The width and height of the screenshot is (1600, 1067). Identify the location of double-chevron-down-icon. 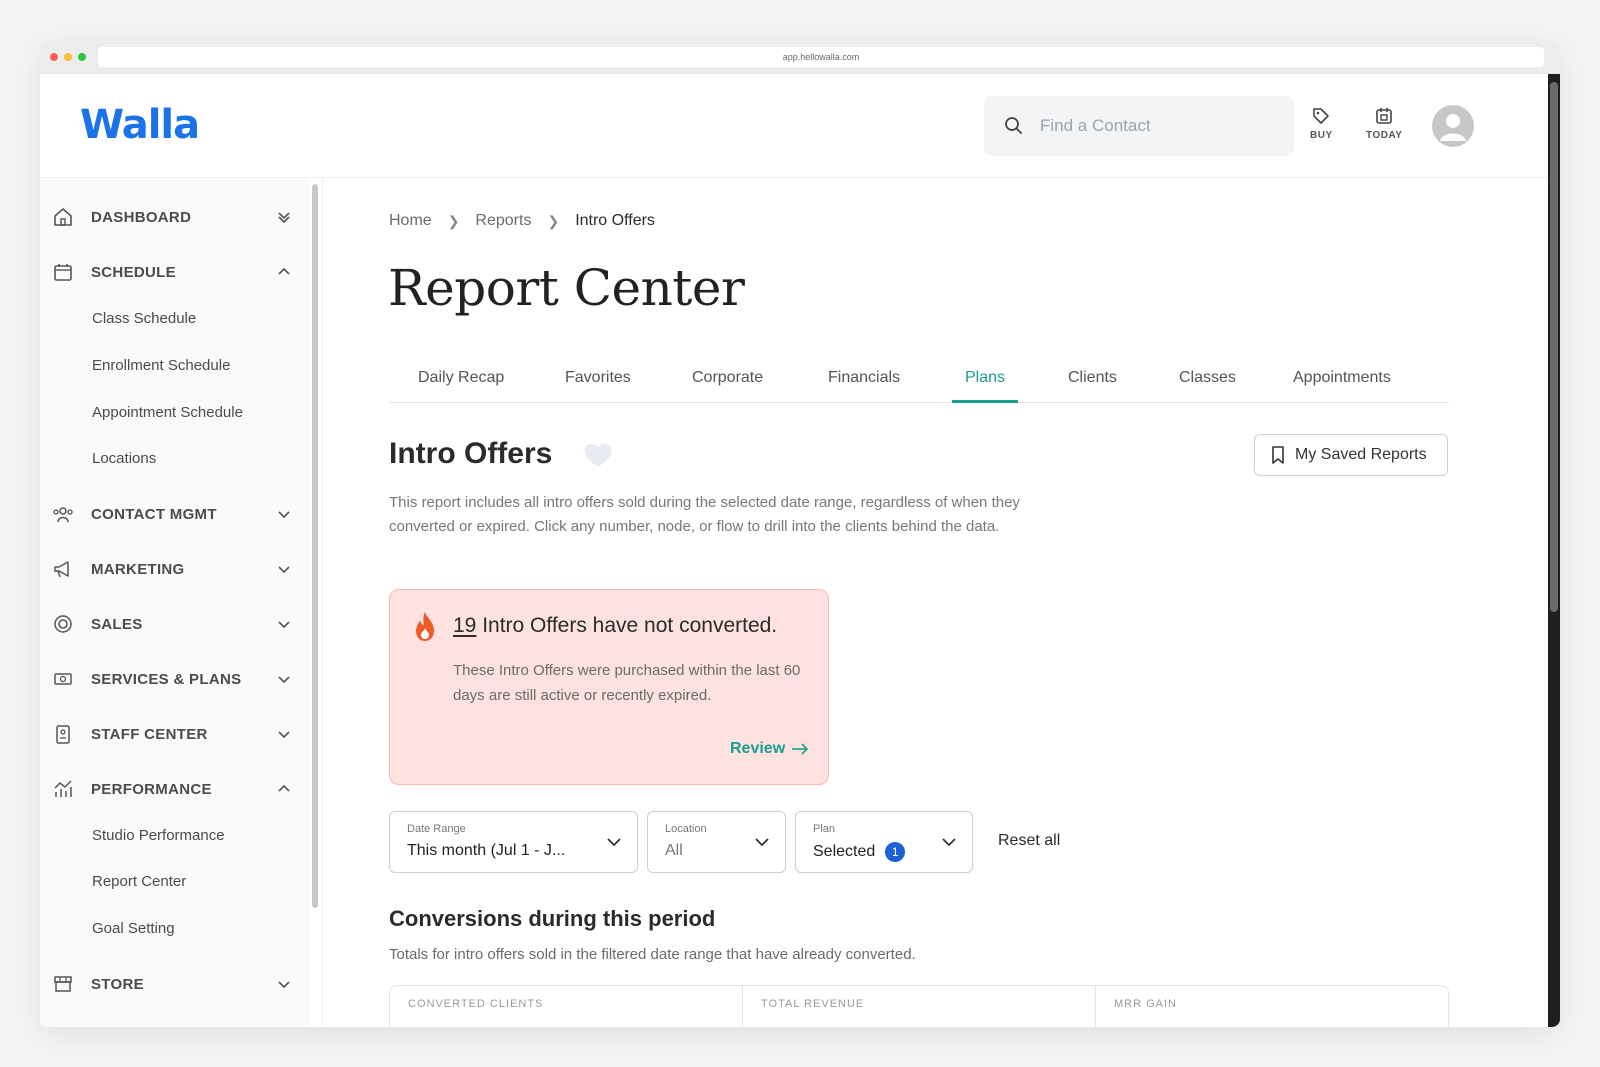
(284, 217).